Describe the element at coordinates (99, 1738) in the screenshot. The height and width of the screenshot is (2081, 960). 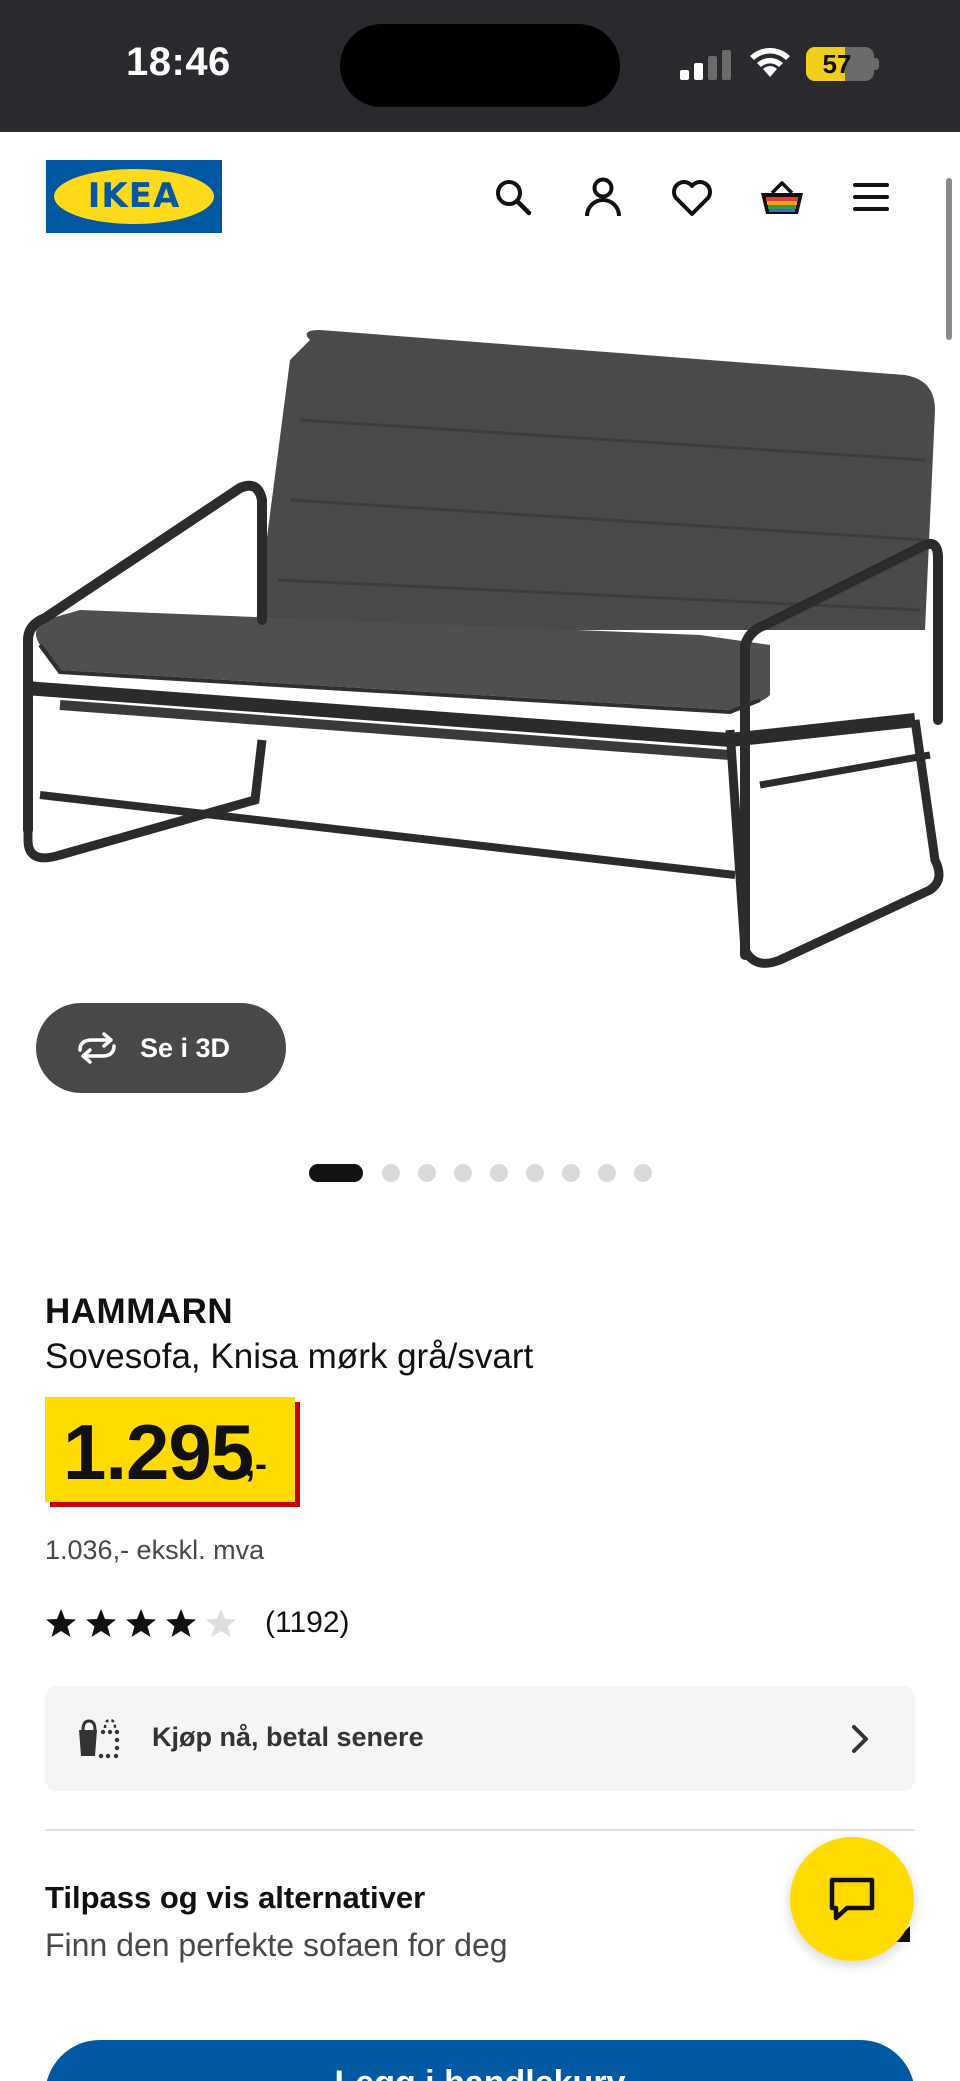
I see `shopping-bag-dotted-icon` at that location.